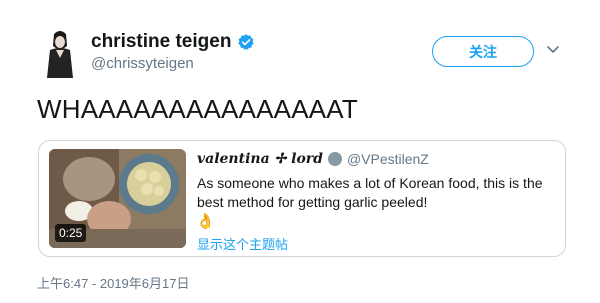 This screenshot has height=303, width=600. What do you see at coordinates (553, 50) in the screenshot?
I see `chevron-down-icon` at bounding box center [553, 50].